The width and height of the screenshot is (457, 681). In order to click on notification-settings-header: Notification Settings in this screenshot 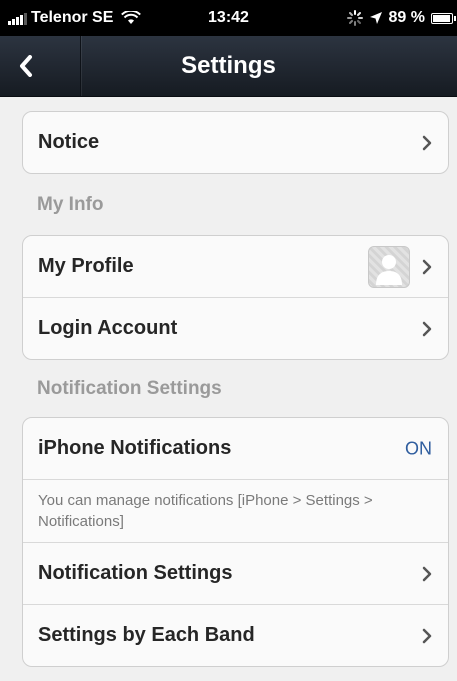, I will do `click(129, 388)`.